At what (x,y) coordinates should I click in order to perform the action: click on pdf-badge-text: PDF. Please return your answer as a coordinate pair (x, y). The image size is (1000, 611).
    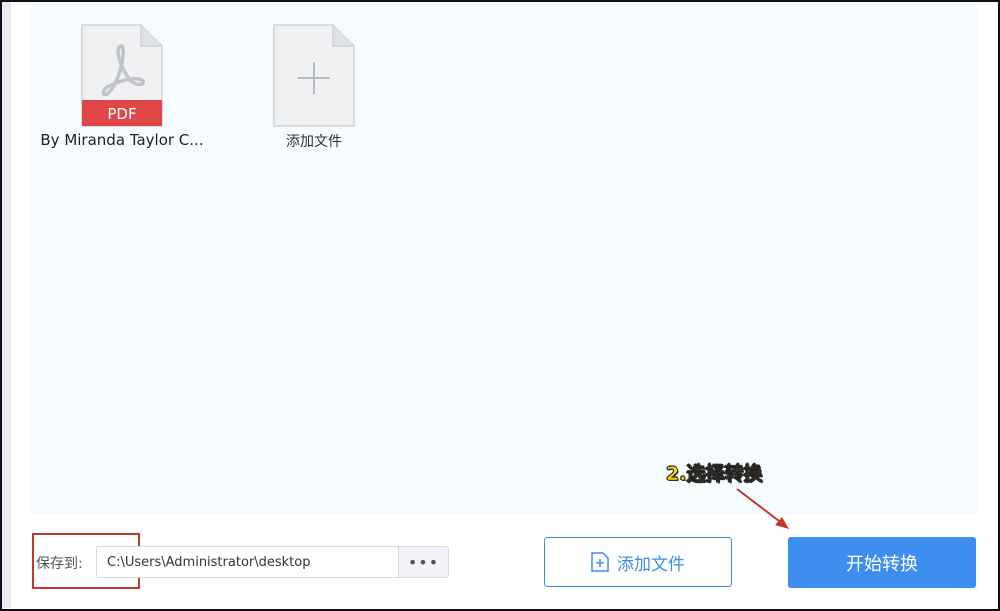
    Looking at the image, I should click on (121, 114).